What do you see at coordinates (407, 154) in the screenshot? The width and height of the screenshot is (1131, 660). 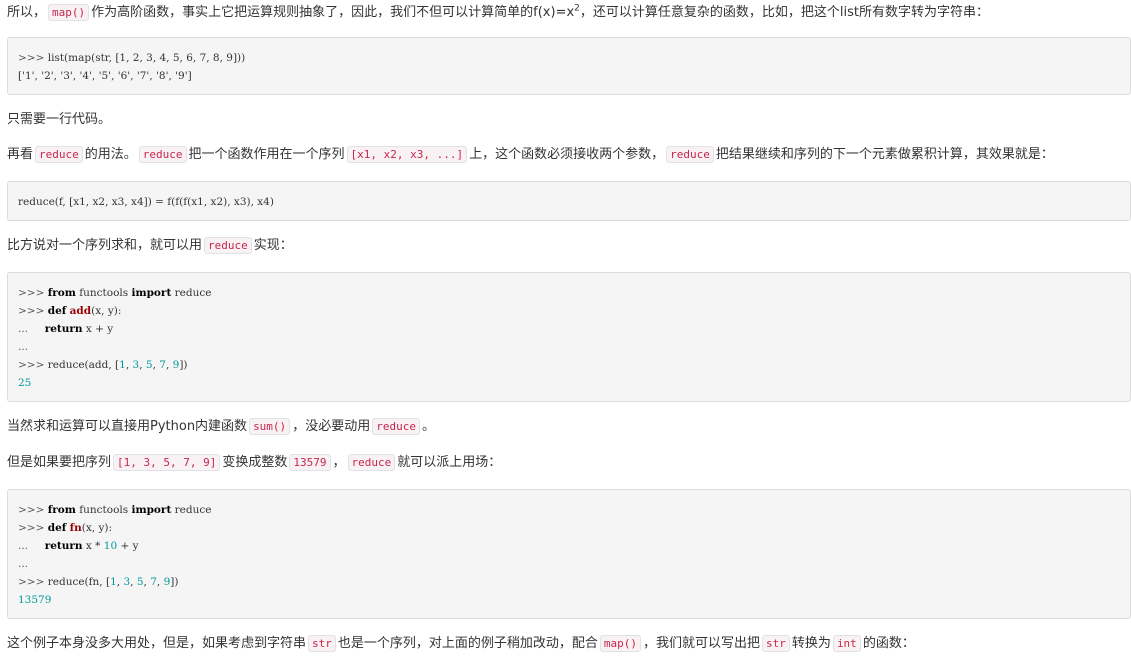 I see `inline-code-sequence: [x1, x2, x3, ...]` at bounding box center [407, 154].